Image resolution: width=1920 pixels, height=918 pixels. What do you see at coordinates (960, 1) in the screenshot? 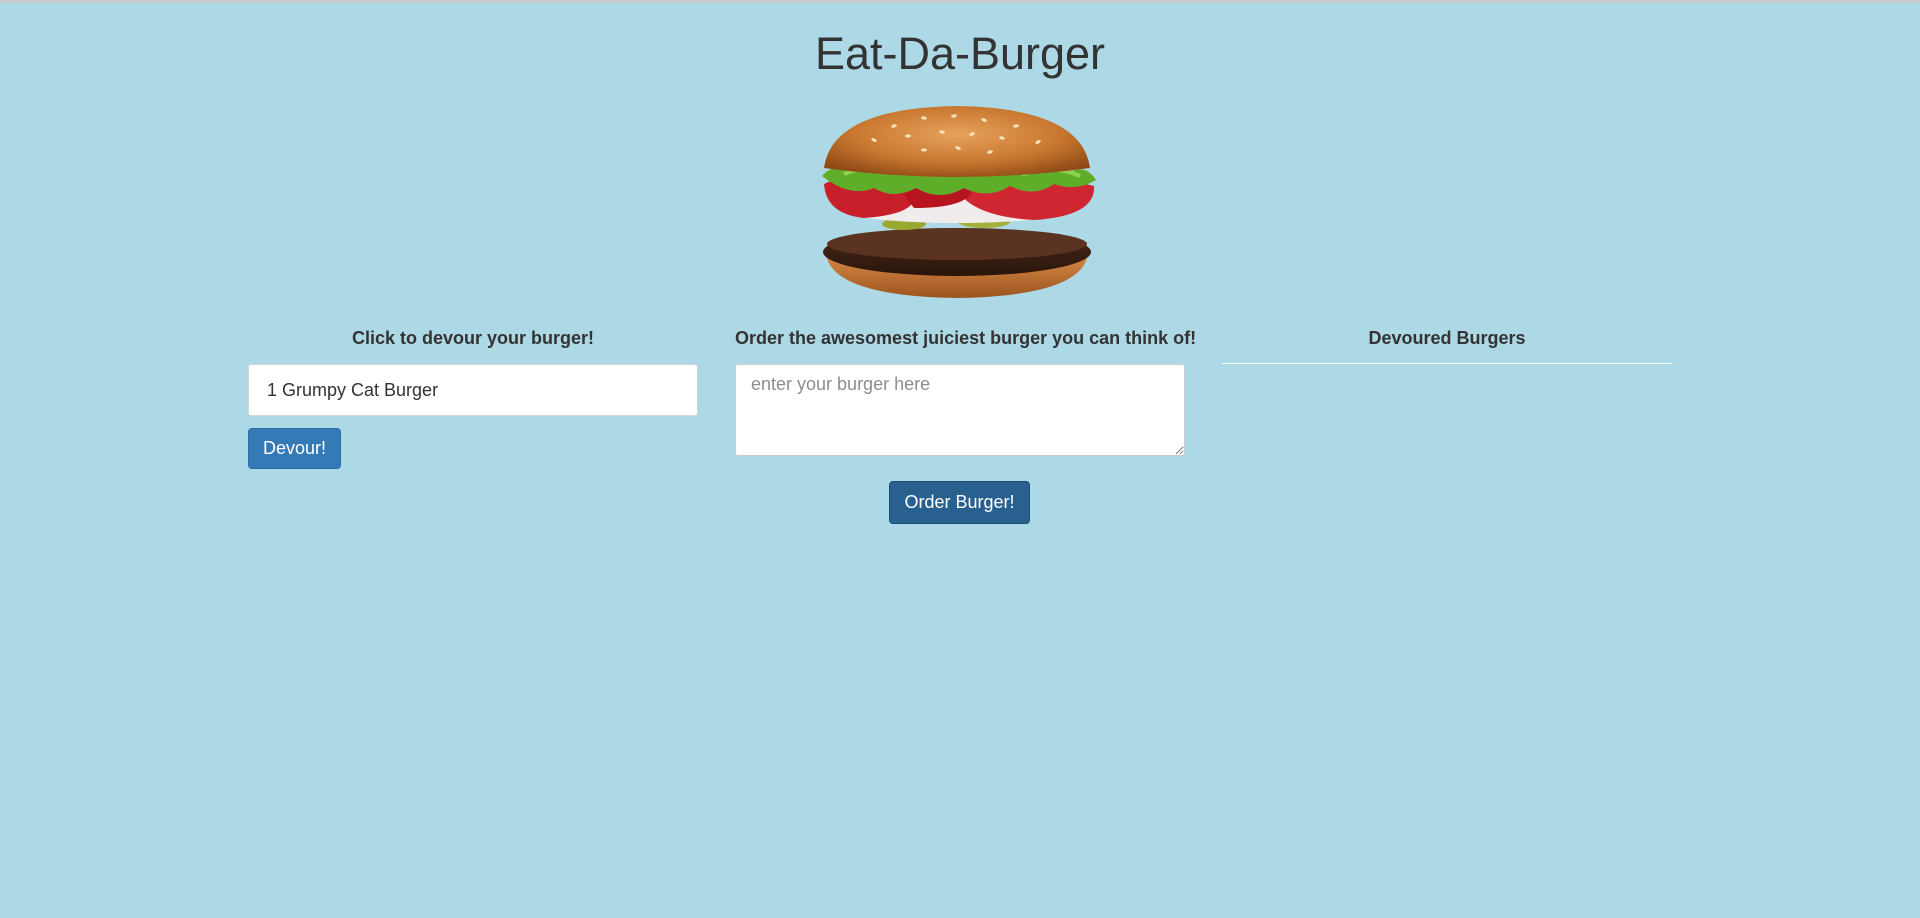
I see `browser-top-border` at bounding box center [960, 1].